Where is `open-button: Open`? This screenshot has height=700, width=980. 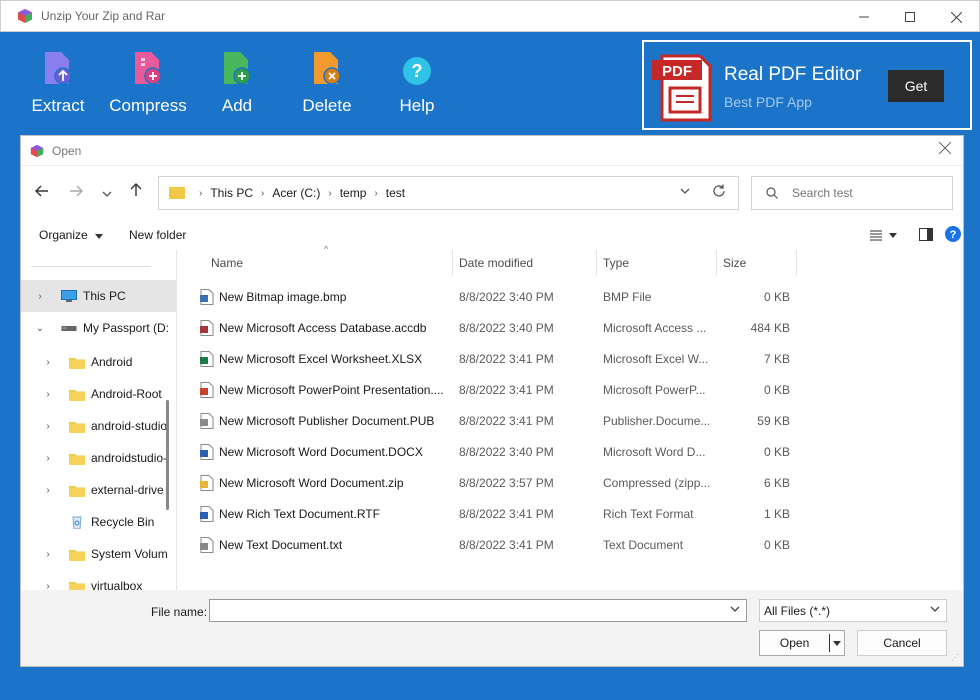 open-button: Open is located at coordinates (802, 643).